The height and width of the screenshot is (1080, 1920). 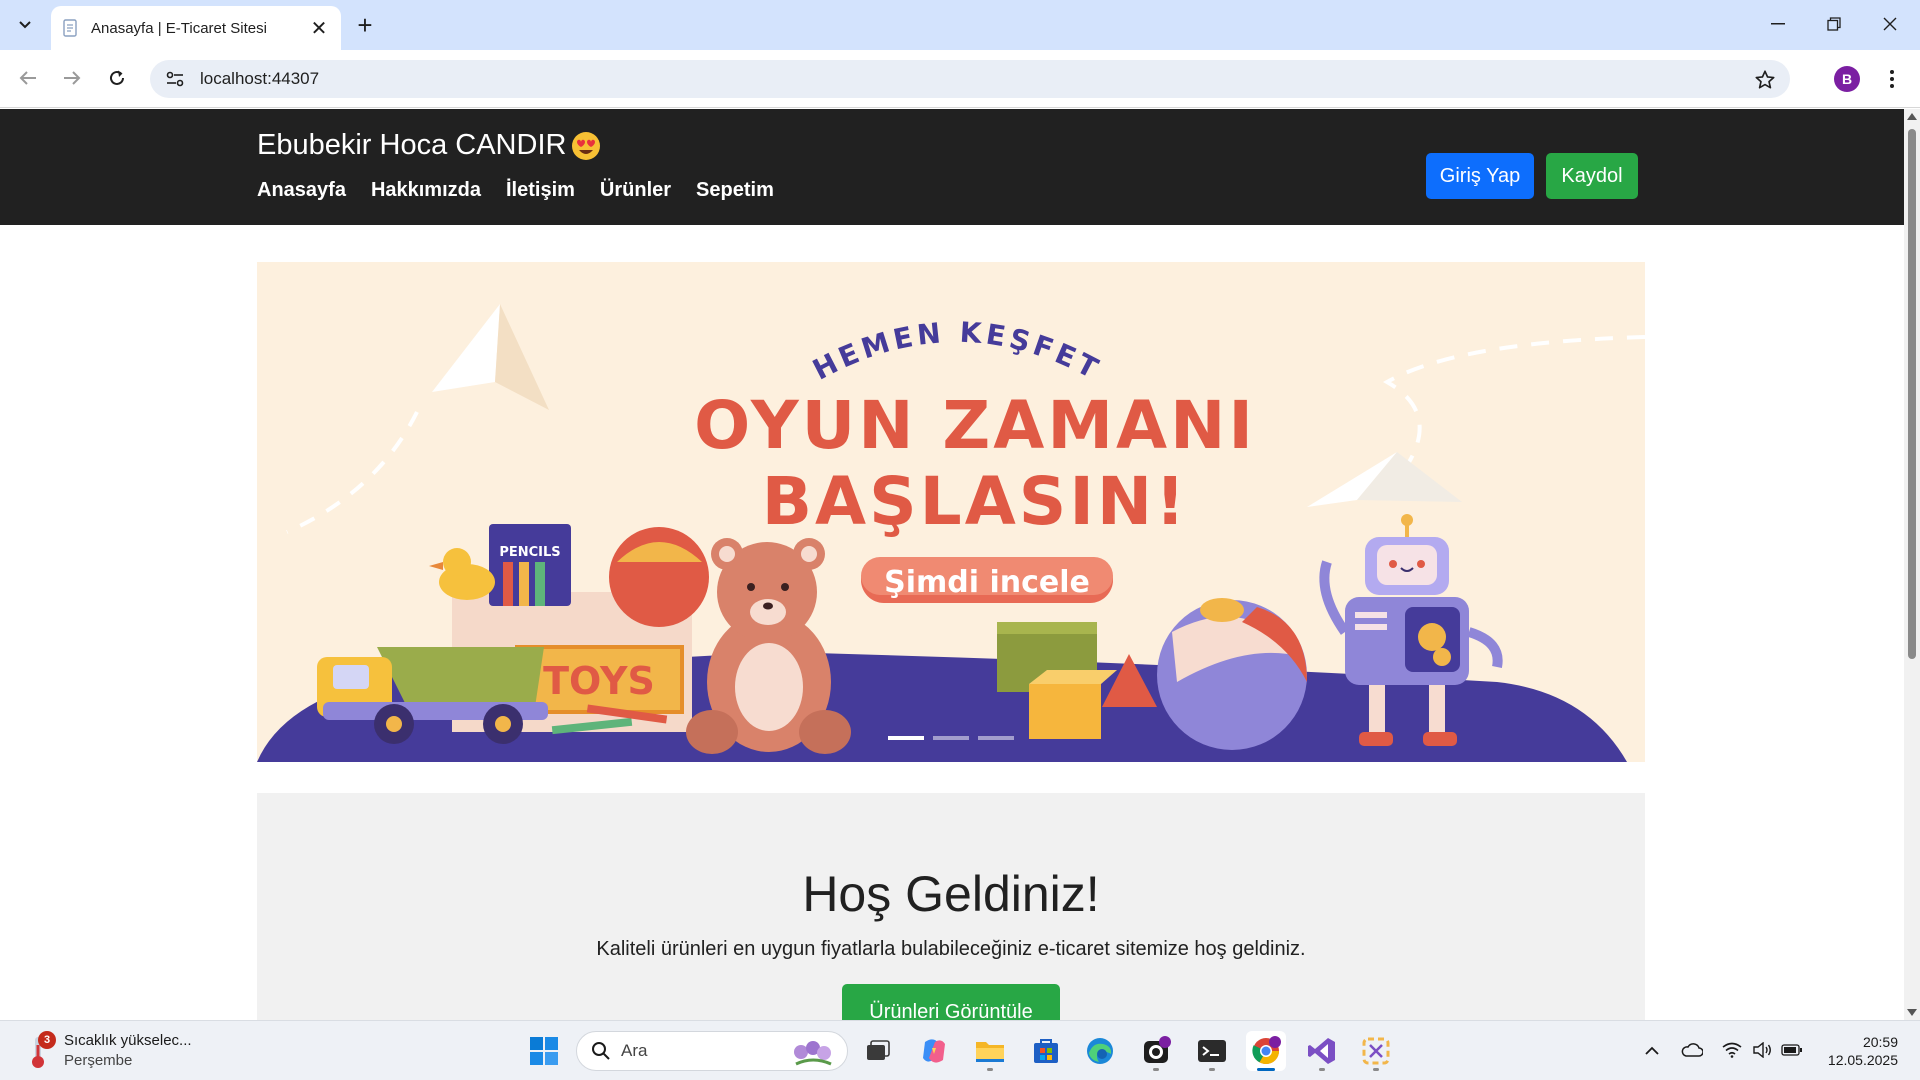 I want to click on address-bar: localhost:44307, so click(x=970, y=79).